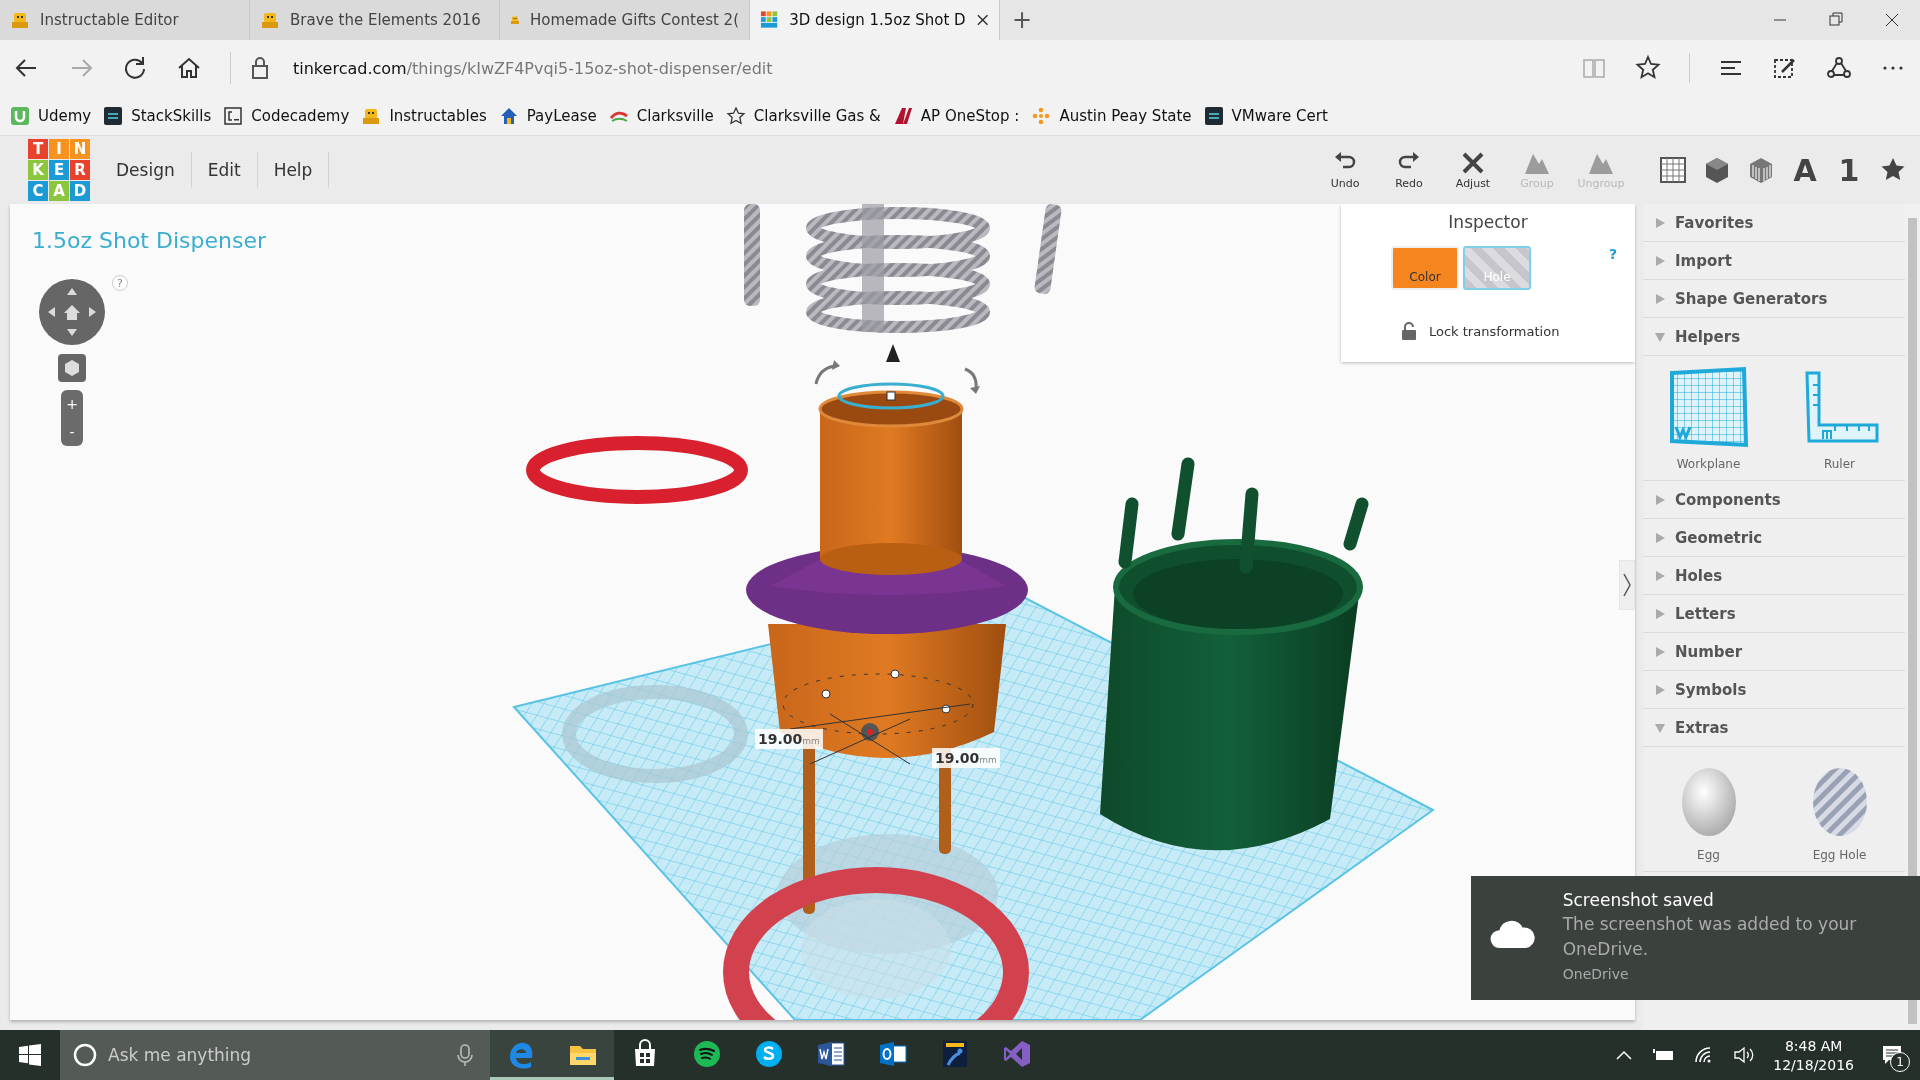 The image size is (1920, 1080). Describe the element at coordinates (51, 115) in the screenshot. I see `favorite-link: Udemy` at that location.